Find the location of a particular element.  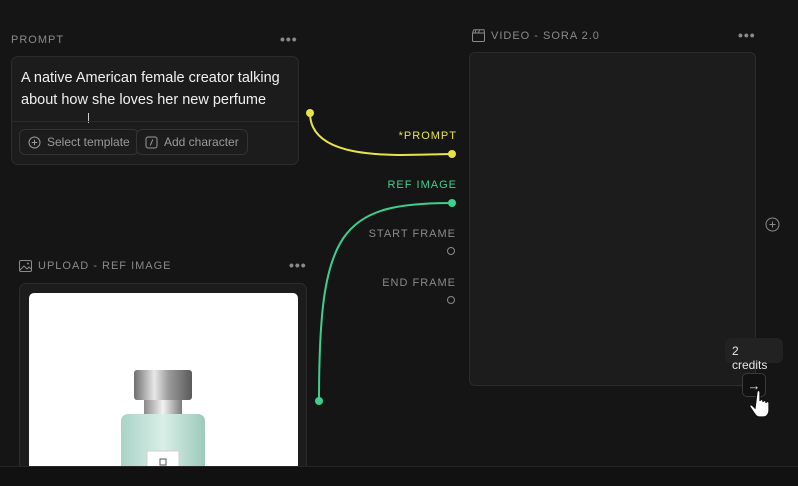

image-icon is located at coordinates (25, 266).